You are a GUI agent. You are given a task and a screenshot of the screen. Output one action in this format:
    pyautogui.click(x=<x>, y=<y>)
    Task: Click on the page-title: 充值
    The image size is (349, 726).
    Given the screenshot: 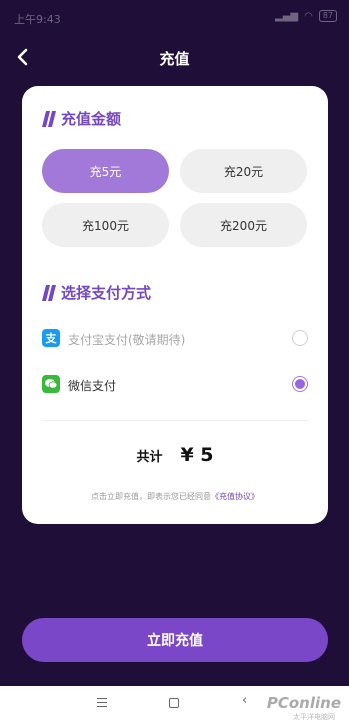 What is the action you would take?
    pyautogui.click(x=174, y=59)
    